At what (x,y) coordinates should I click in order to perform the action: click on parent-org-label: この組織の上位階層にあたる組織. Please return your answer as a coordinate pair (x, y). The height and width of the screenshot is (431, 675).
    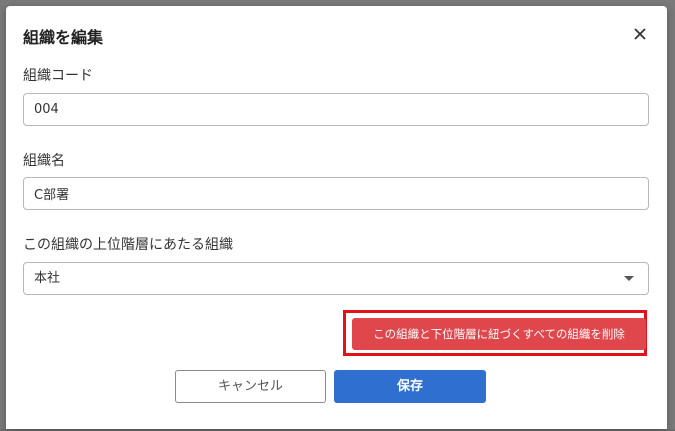
    Looking at the image, I should click on (128, 245).